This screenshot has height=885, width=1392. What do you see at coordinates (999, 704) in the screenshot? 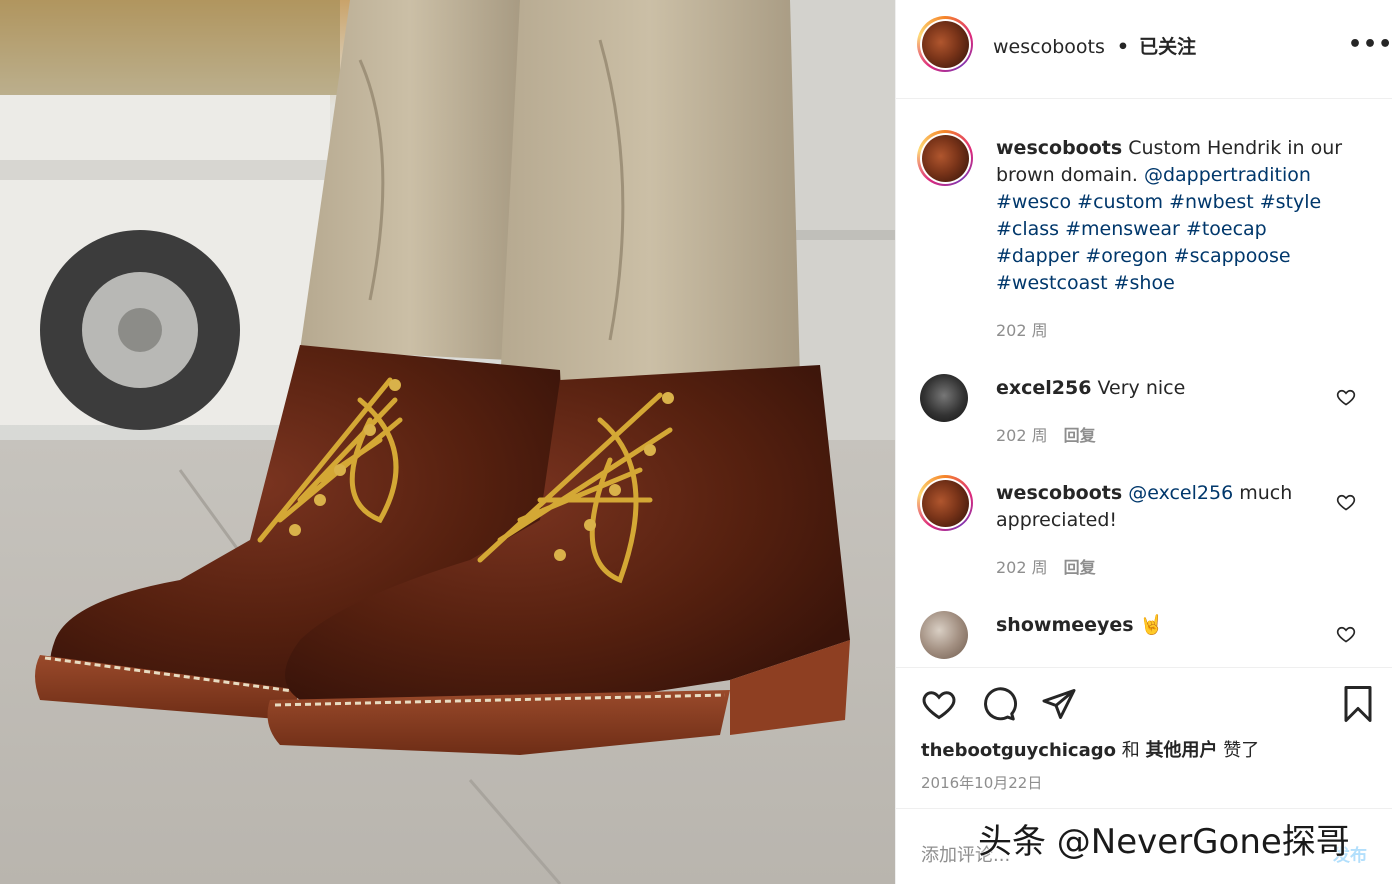
I see `comment-bubble-icon` at bounding box center [999, 704].